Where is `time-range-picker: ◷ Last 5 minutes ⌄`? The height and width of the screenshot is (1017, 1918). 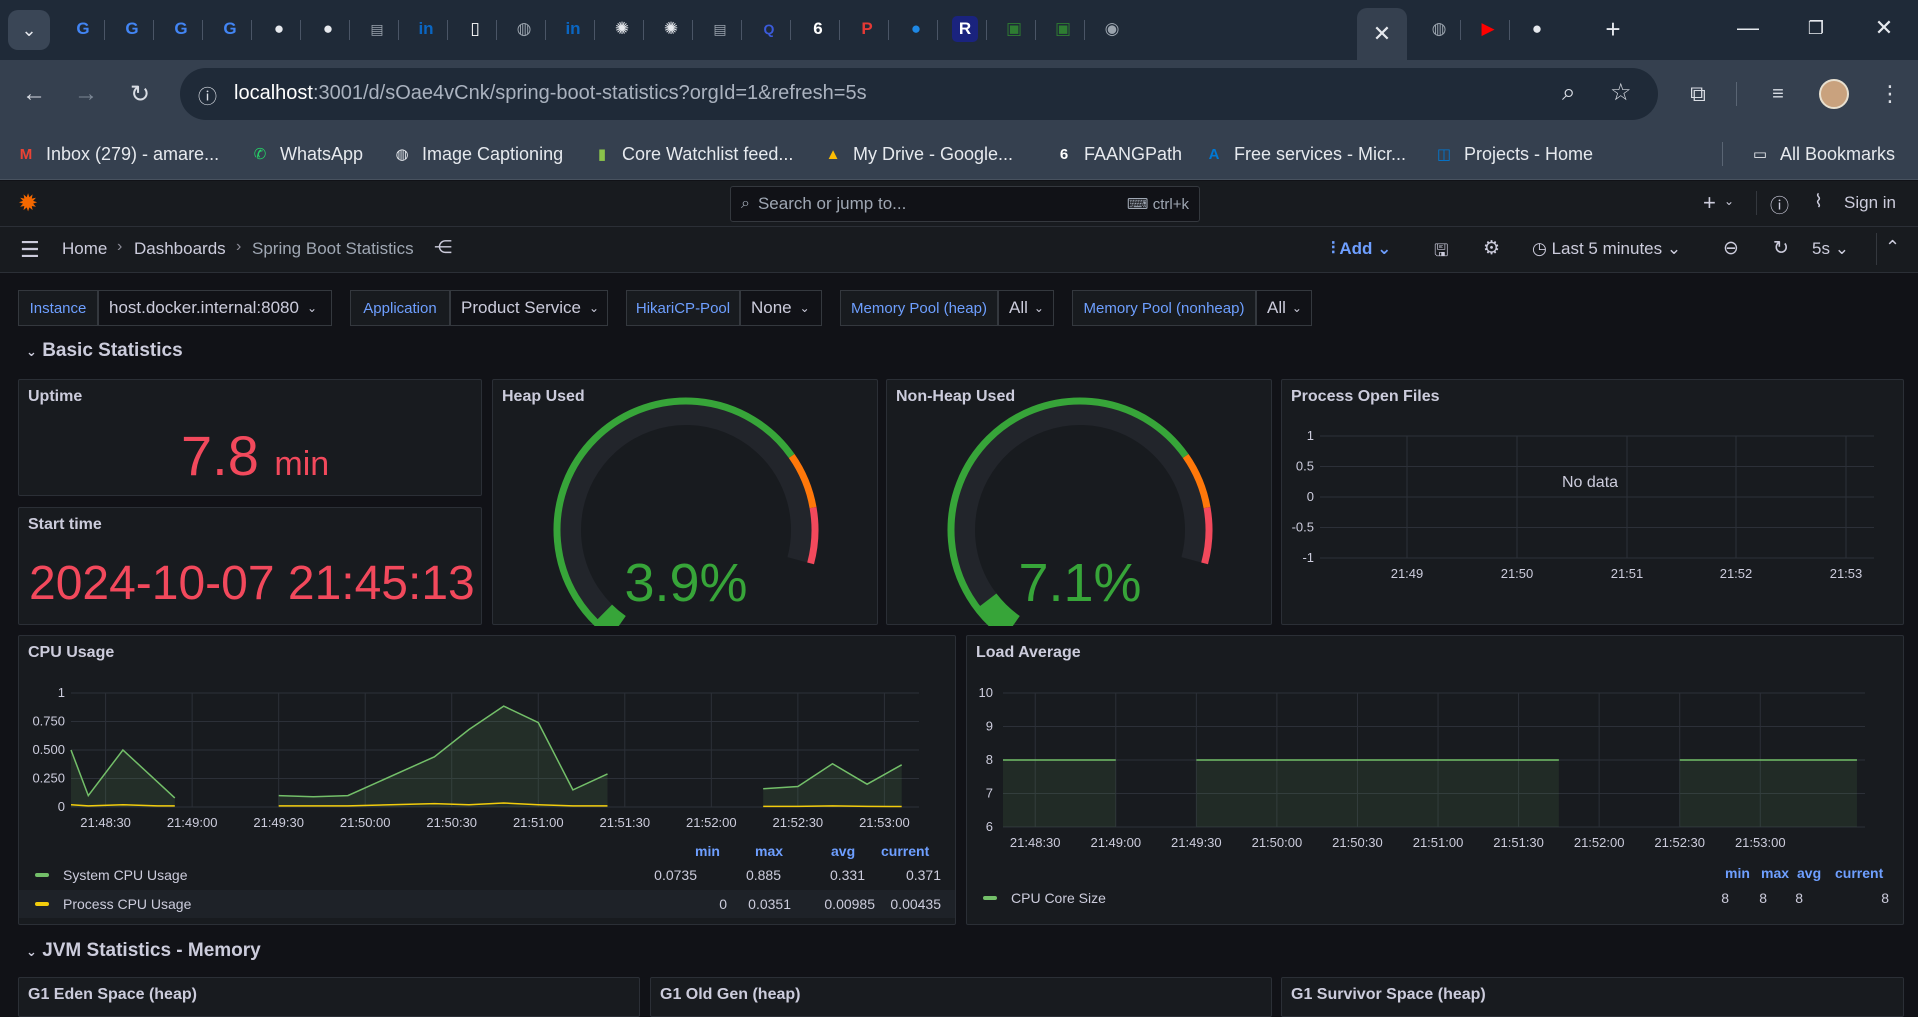
time-range-picker: ◷ Last 5 minutes ⌄ is located at coordinates (1606, 249).